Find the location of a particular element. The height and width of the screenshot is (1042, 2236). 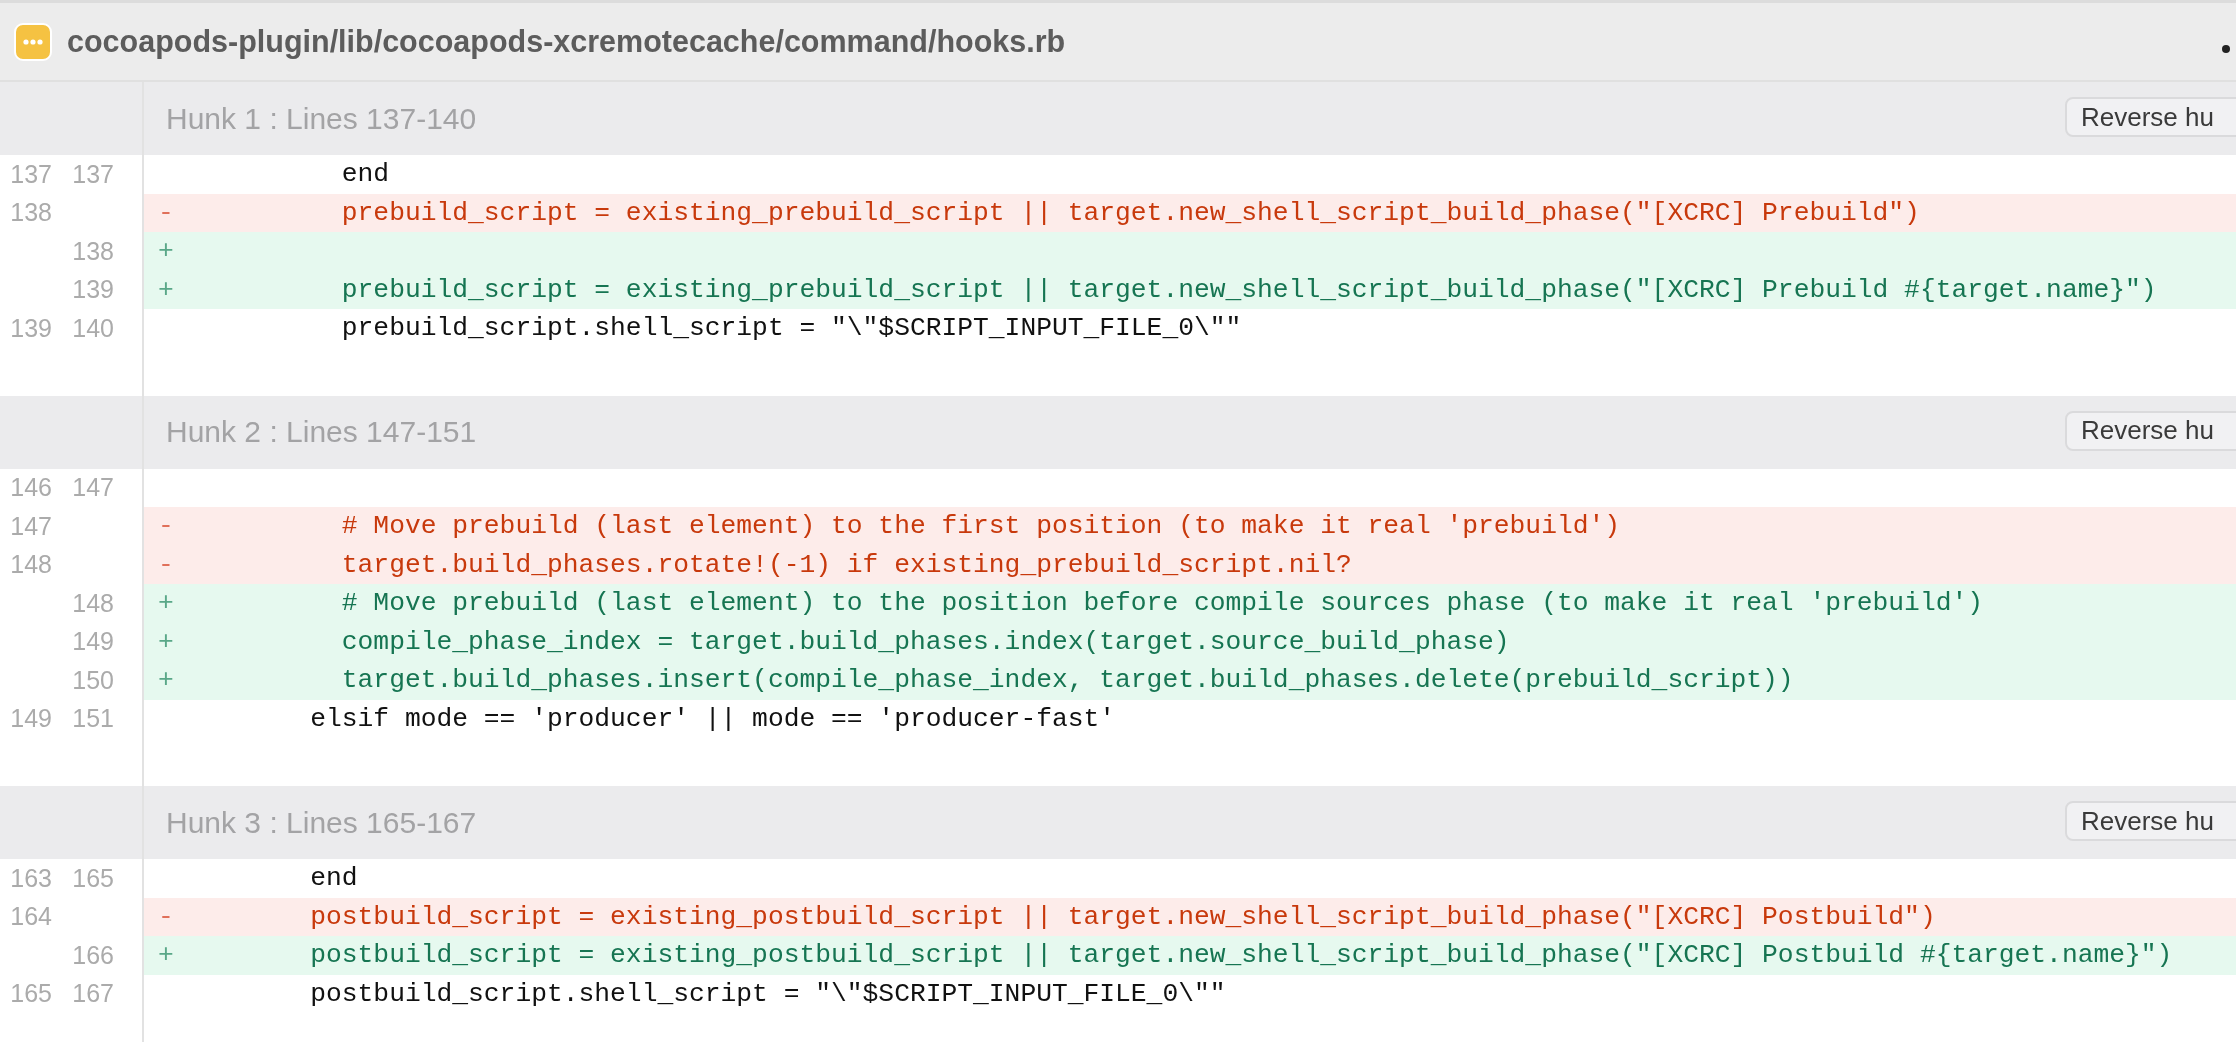

hunk-title: Hunk 2 : Lines 147-151 is located at coordinates (321, 432).